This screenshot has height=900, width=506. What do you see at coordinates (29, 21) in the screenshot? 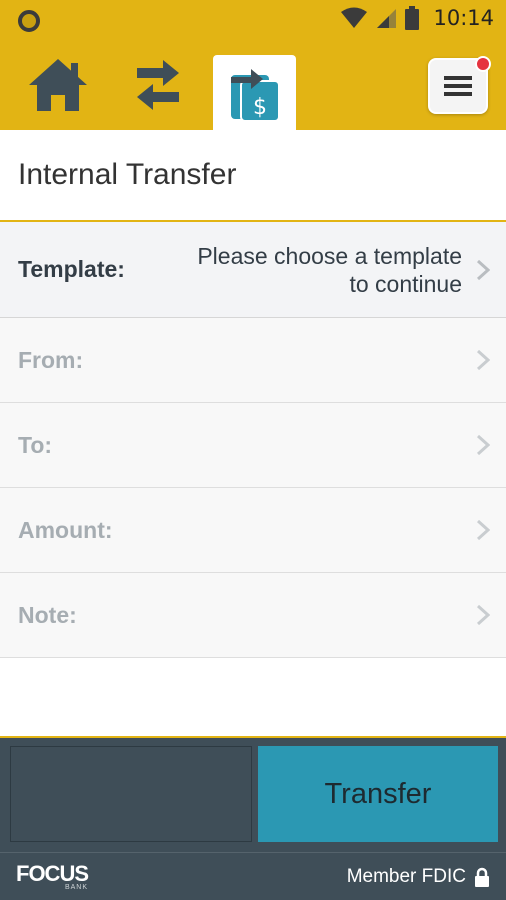
I see `notification-status-icon` at bounding box center [29, 21].